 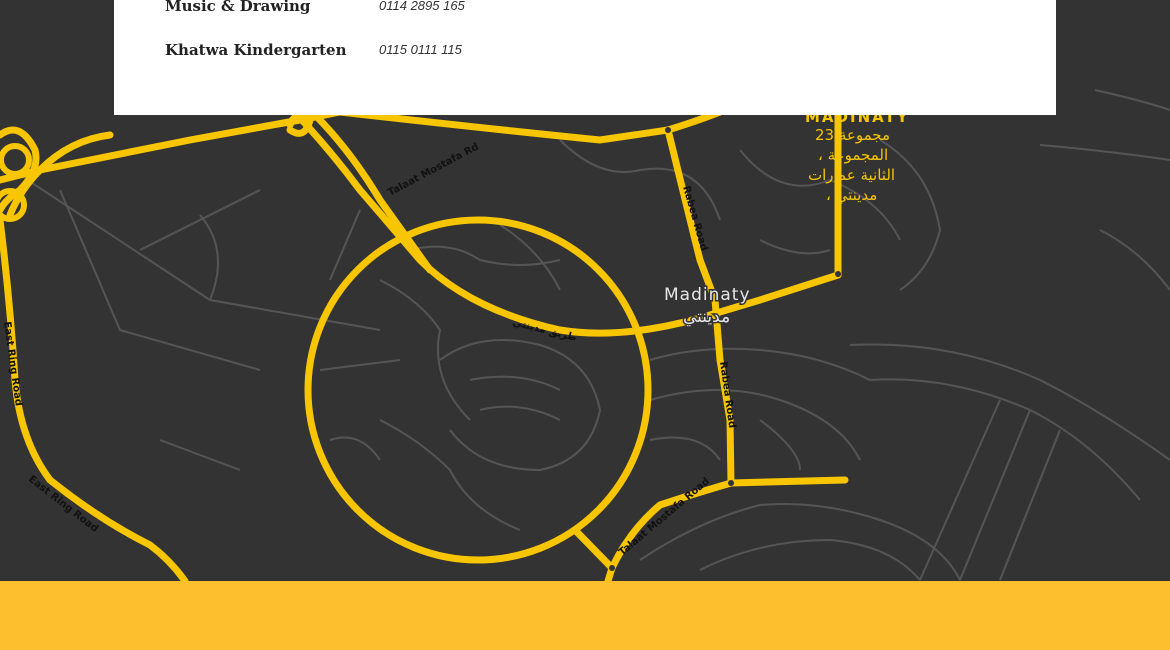 What do you see at coordinates (238, 7) in the screenshot?
I see `contact-name: Music & Drawing` at bounding box center [238, 7].